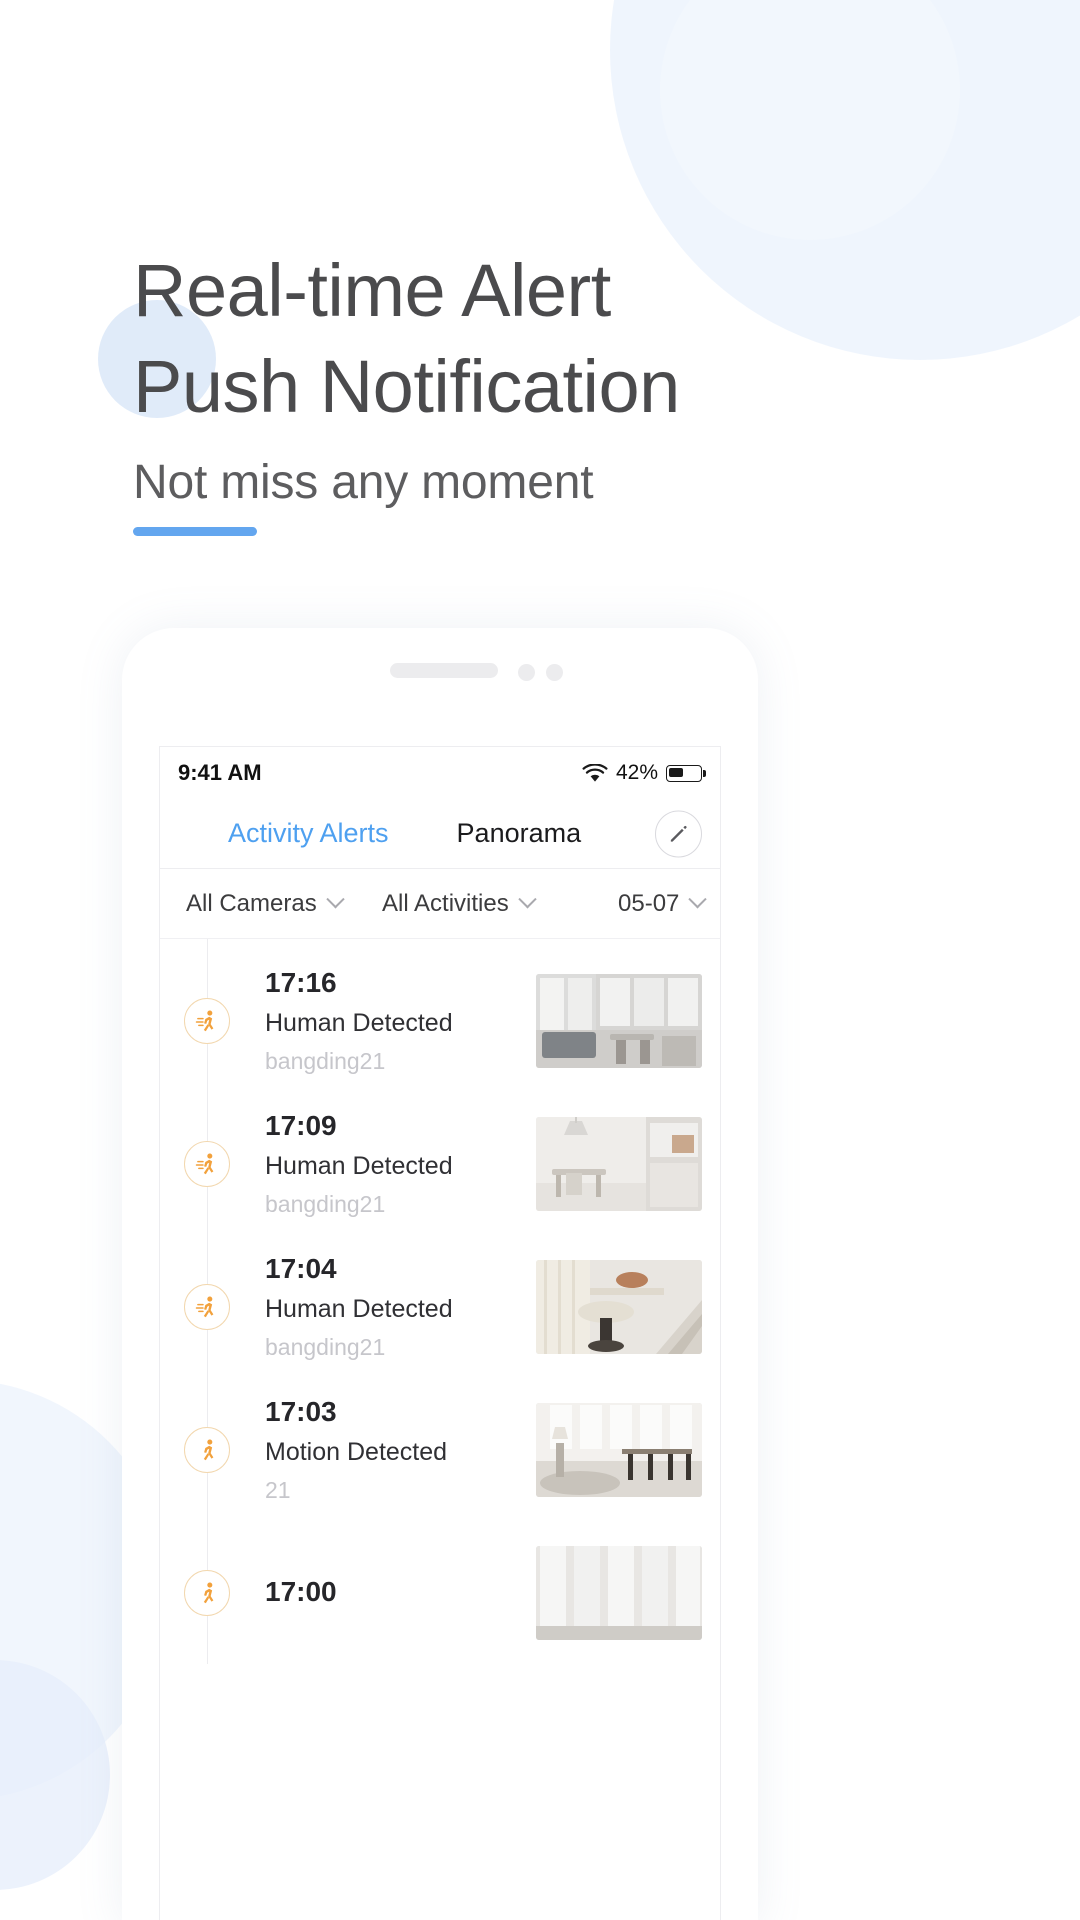 The width and height of the screenshot is (1080, 1920). I want to click on alert-type: Motion Detected, so click(356, 1451).